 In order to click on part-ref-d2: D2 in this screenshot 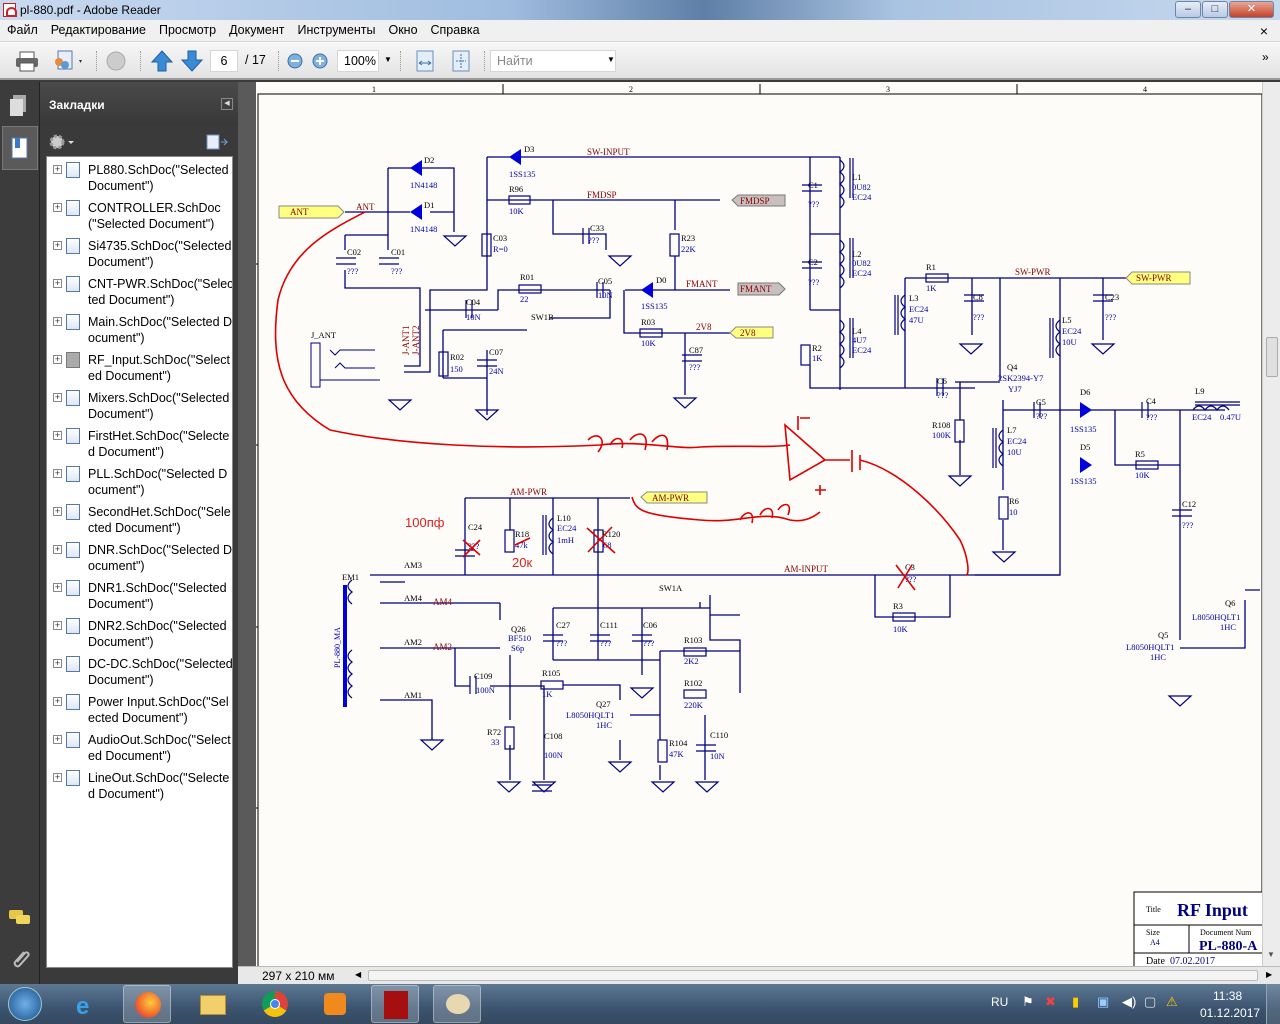, I will do `click(429, 160)`.